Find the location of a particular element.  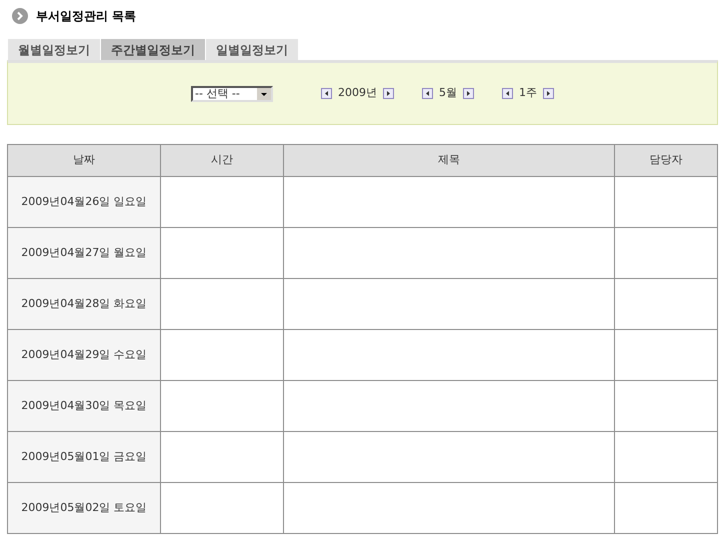

stepper-value: 5월 is located at coordinates (448, 93).